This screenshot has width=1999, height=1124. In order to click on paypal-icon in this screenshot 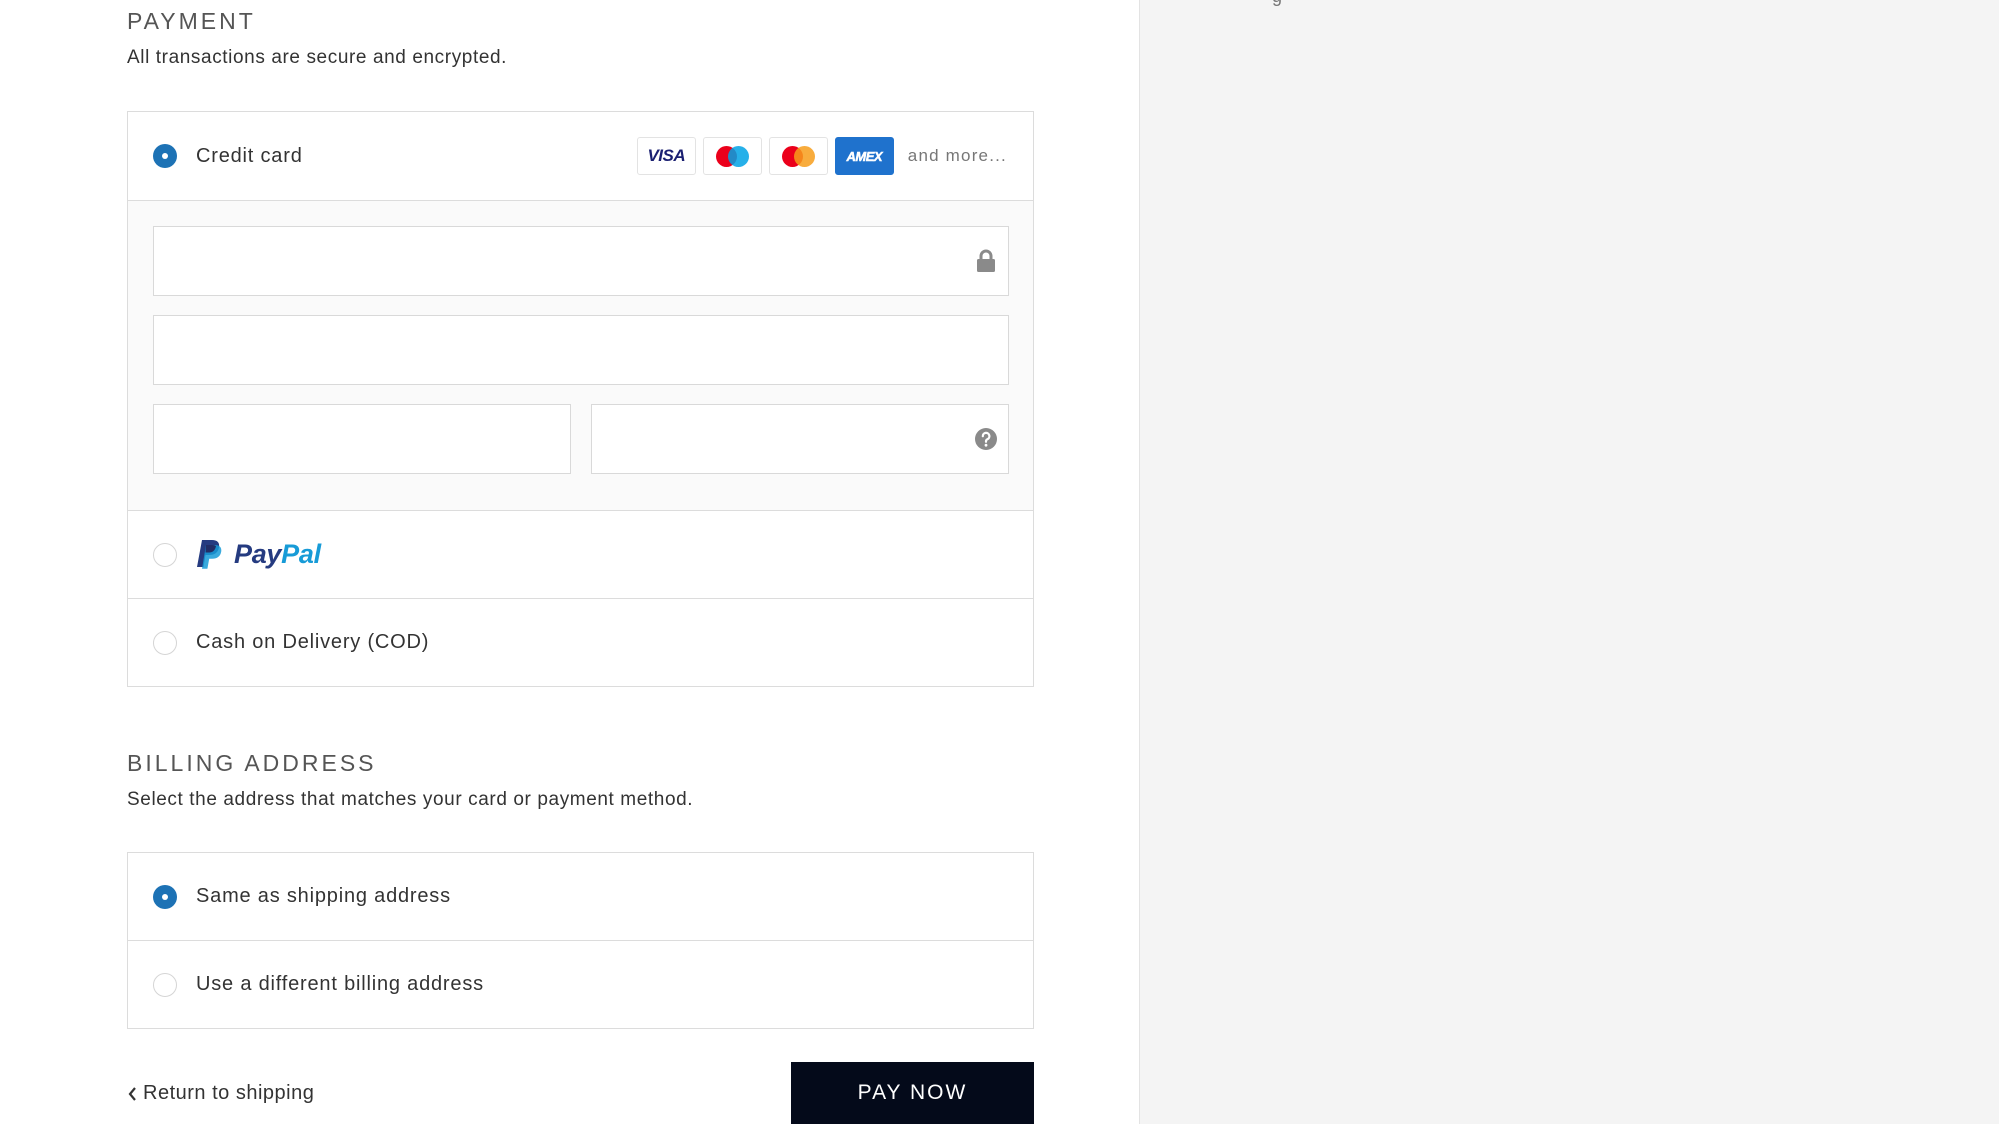, I will do `click(209, 554)`.